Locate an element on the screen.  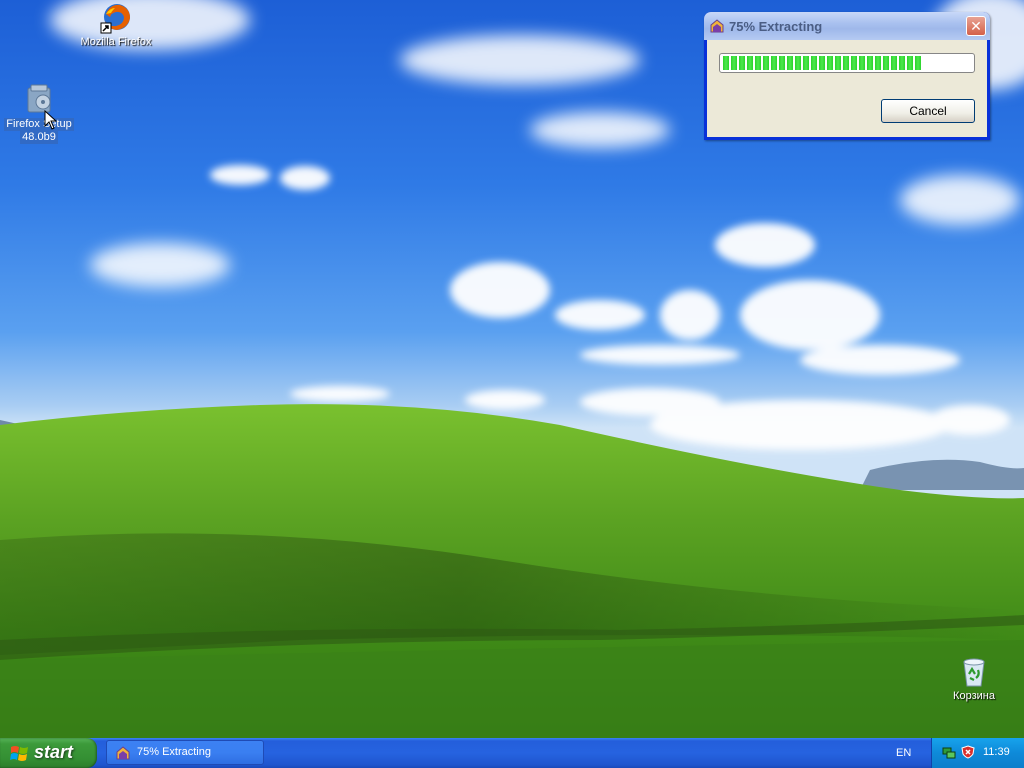
cancel-button: Cancel is located at coordinates (928, 111).